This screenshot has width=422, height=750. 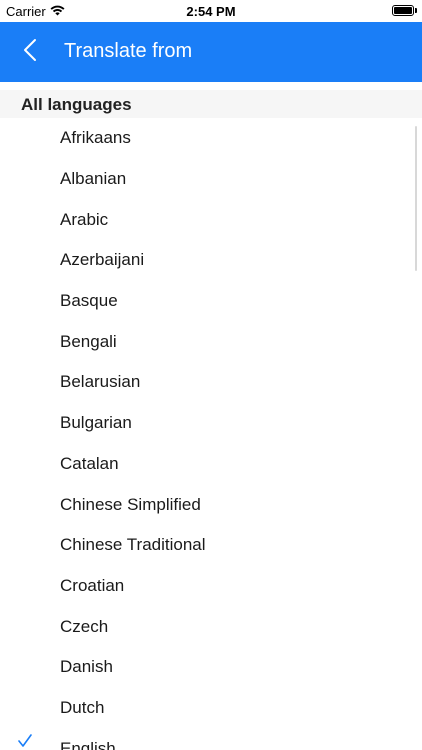 What do you see at coordinates (130, 504) in the screenshot?
I see `item-label: Chinese Simplified` at bounding box center [130, 504].